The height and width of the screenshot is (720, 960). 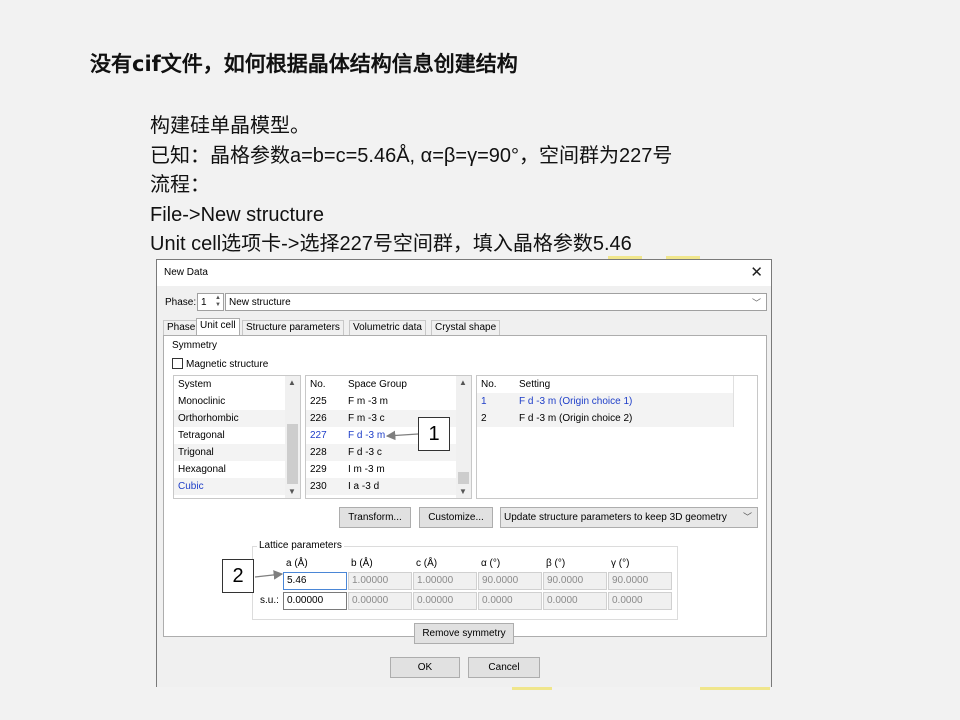 I want to click on dialog-titlebar: New Data ✕, so click(x=464, y=273).